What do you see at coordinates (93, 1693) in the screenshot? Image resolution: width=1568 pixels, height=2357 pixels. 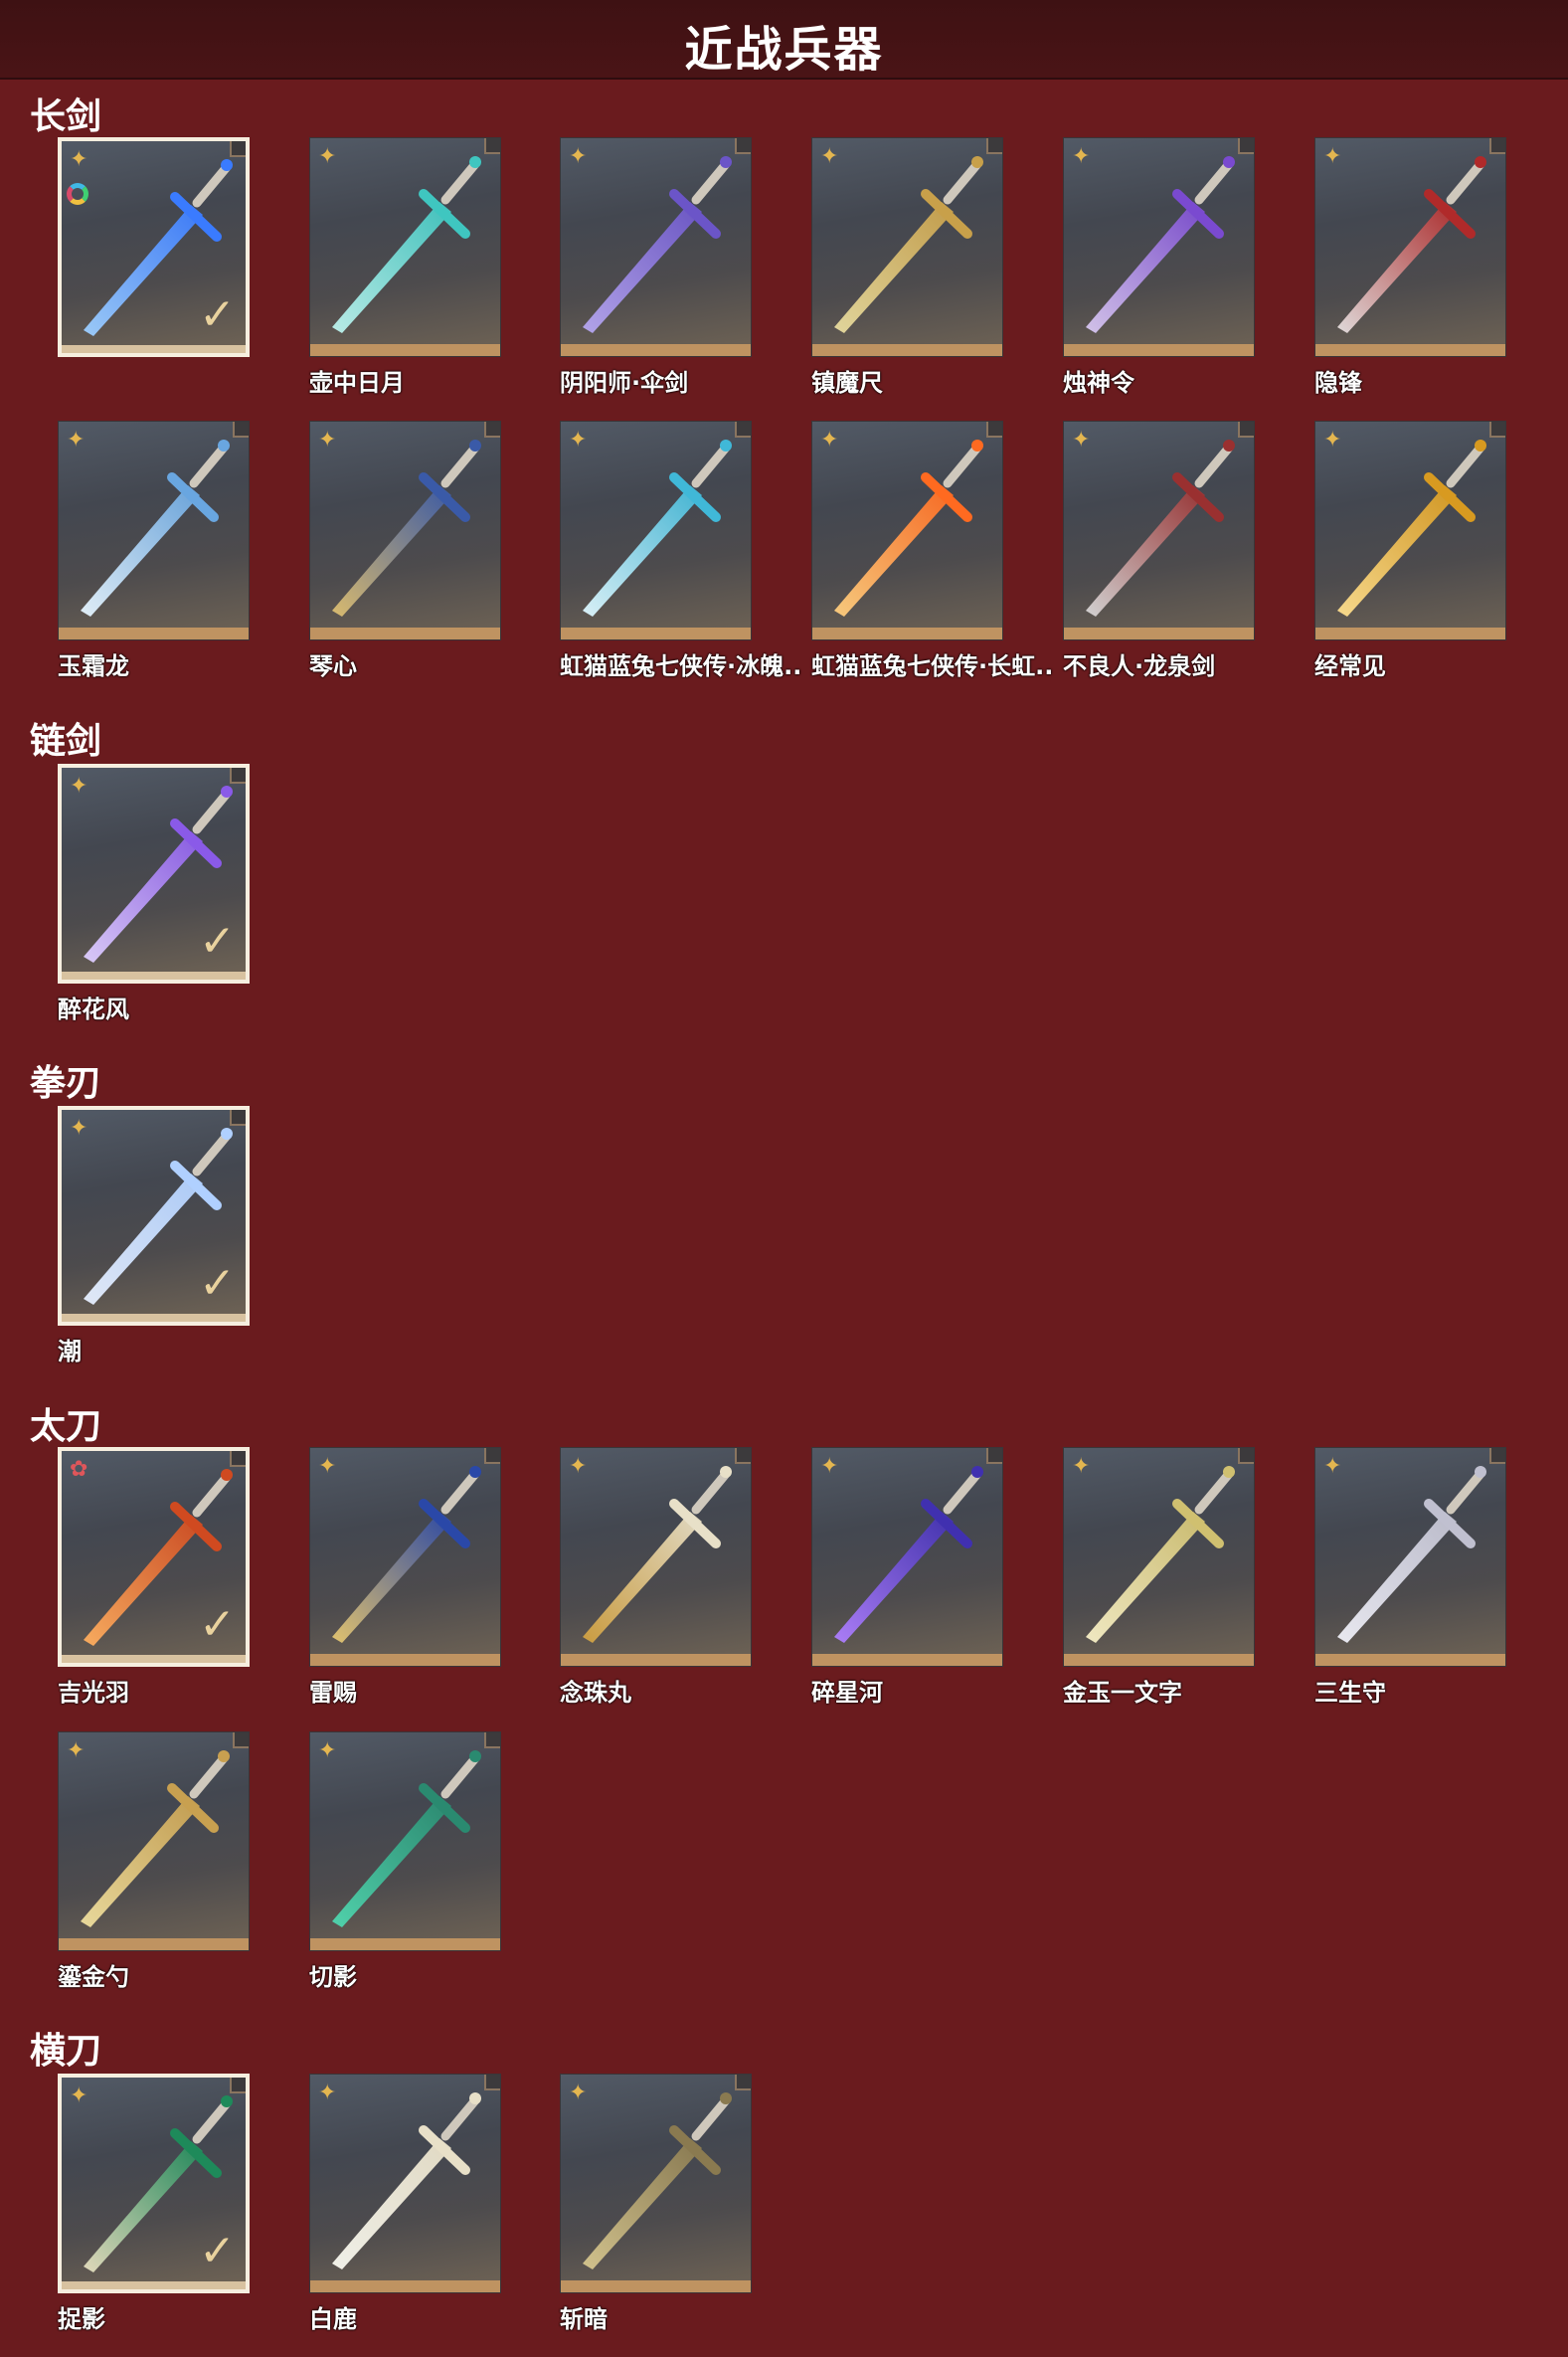 I see `weapon-name: 吉光羽` at bounding box center [93, 1693].